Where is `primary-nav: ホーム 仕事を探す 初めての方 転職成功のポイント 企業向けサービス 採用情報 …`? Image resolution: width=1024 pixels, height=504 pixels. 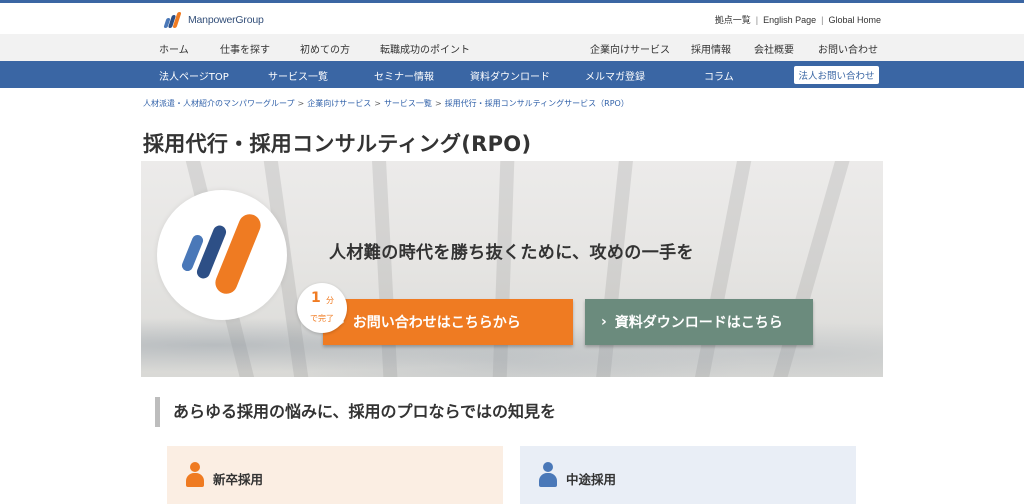 primary-nav: ホーム 仕事を探す 初めての方 転職成功のポイント 企業向けサービス 採用情報 … is located at coordinates (512, 47).